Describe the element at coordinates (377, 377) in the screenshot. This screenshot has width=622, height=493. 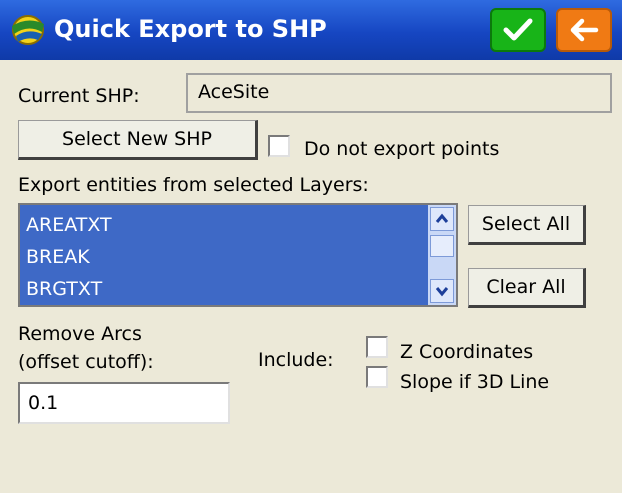
I see `slope-3d-checkbox` at that location.